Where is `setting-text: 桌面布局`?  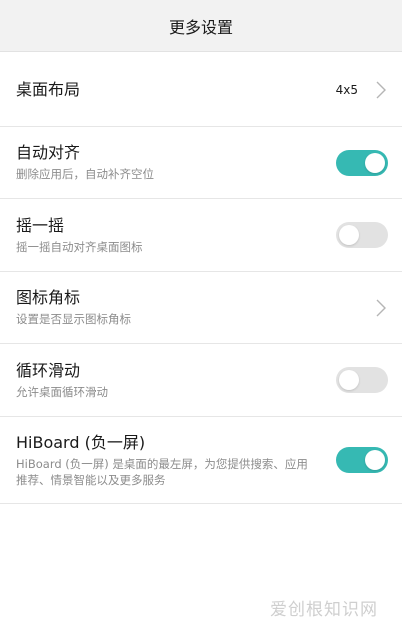 setting-text: 桌面布局 is located at coordinates (176, 90).